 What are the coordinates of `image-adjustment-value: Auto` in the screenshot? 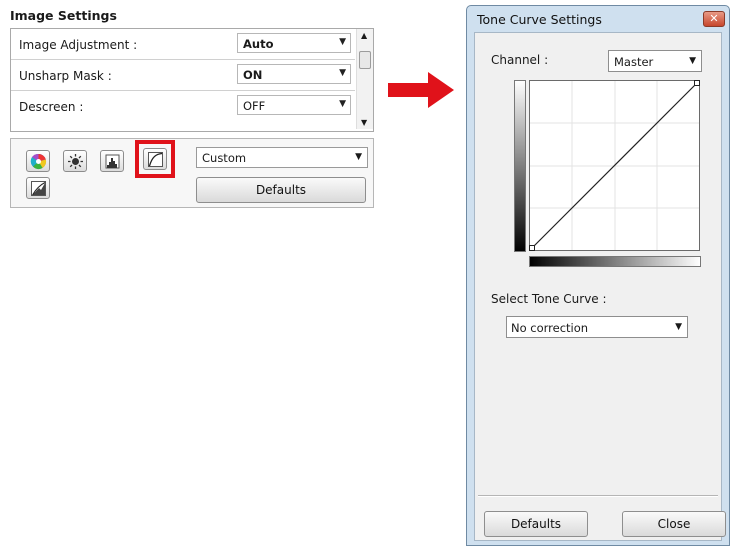 It's located at (258, 44).